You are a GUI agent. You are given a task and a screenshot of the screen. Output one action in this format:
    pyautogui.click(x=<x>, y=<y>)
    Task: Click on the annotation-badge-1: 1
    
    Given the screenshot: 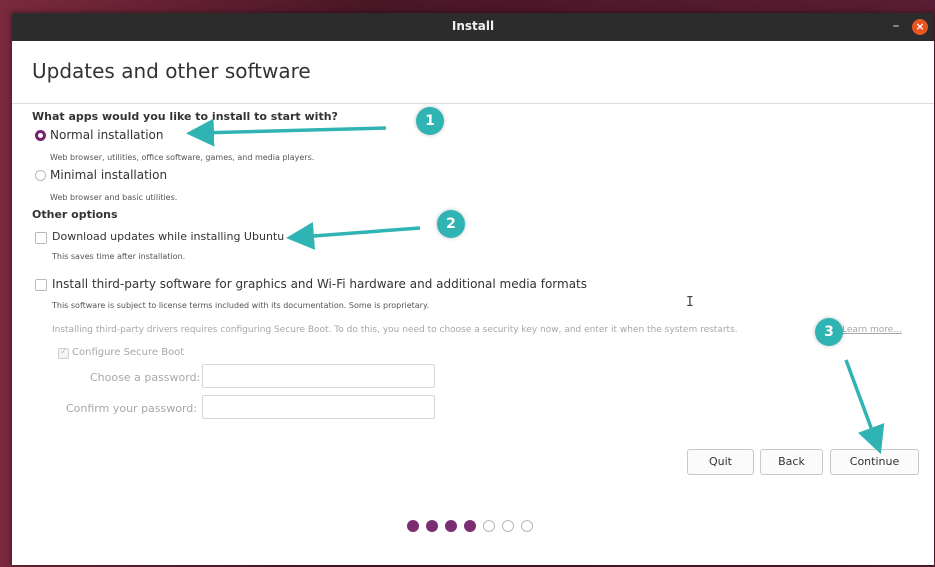 What is the action you would take?
    pyautogui.click(x=430, y=121)
    